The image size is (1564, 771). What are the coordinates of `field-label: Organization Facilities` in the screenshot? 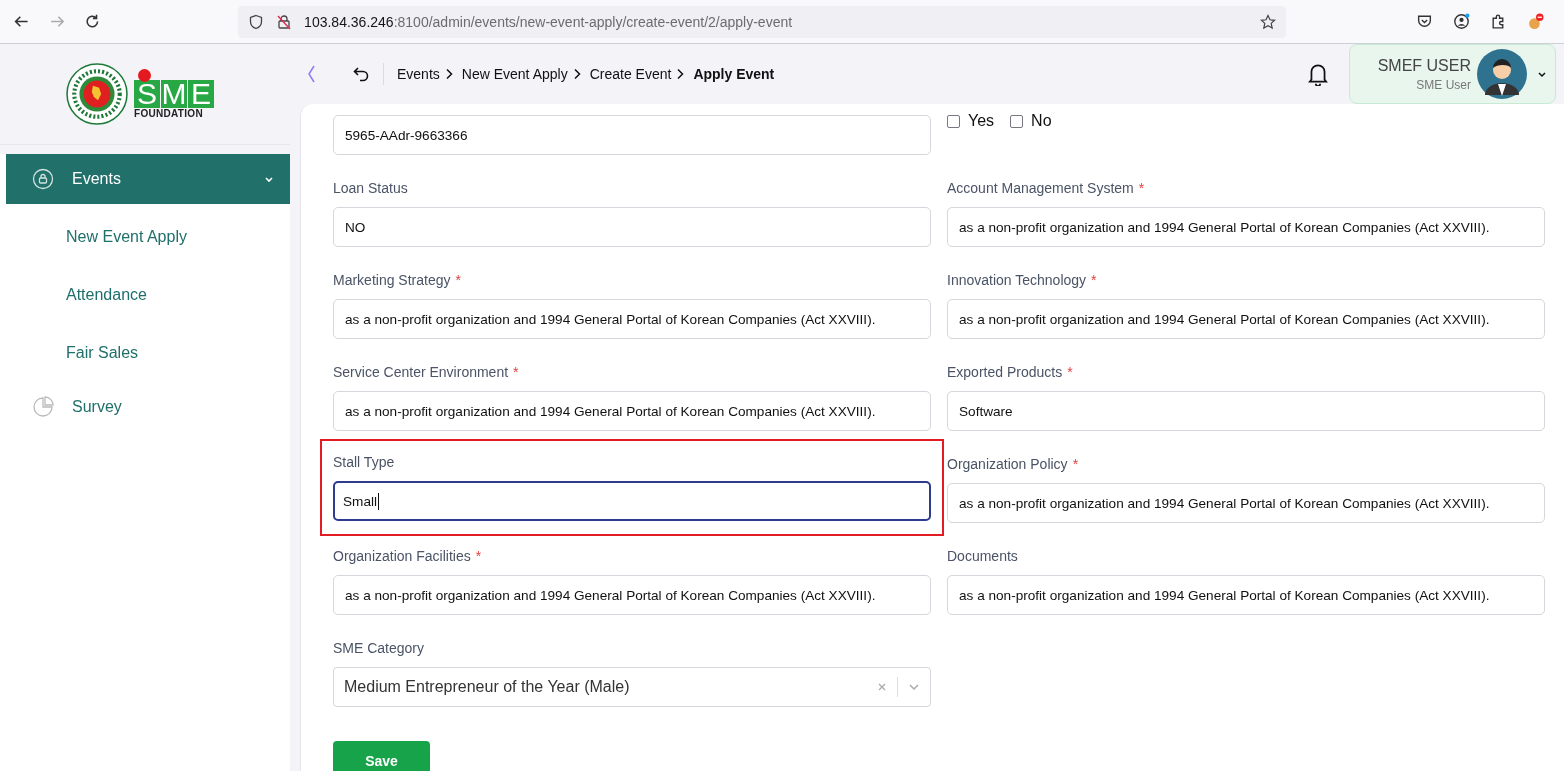 It's located at (402, 556).